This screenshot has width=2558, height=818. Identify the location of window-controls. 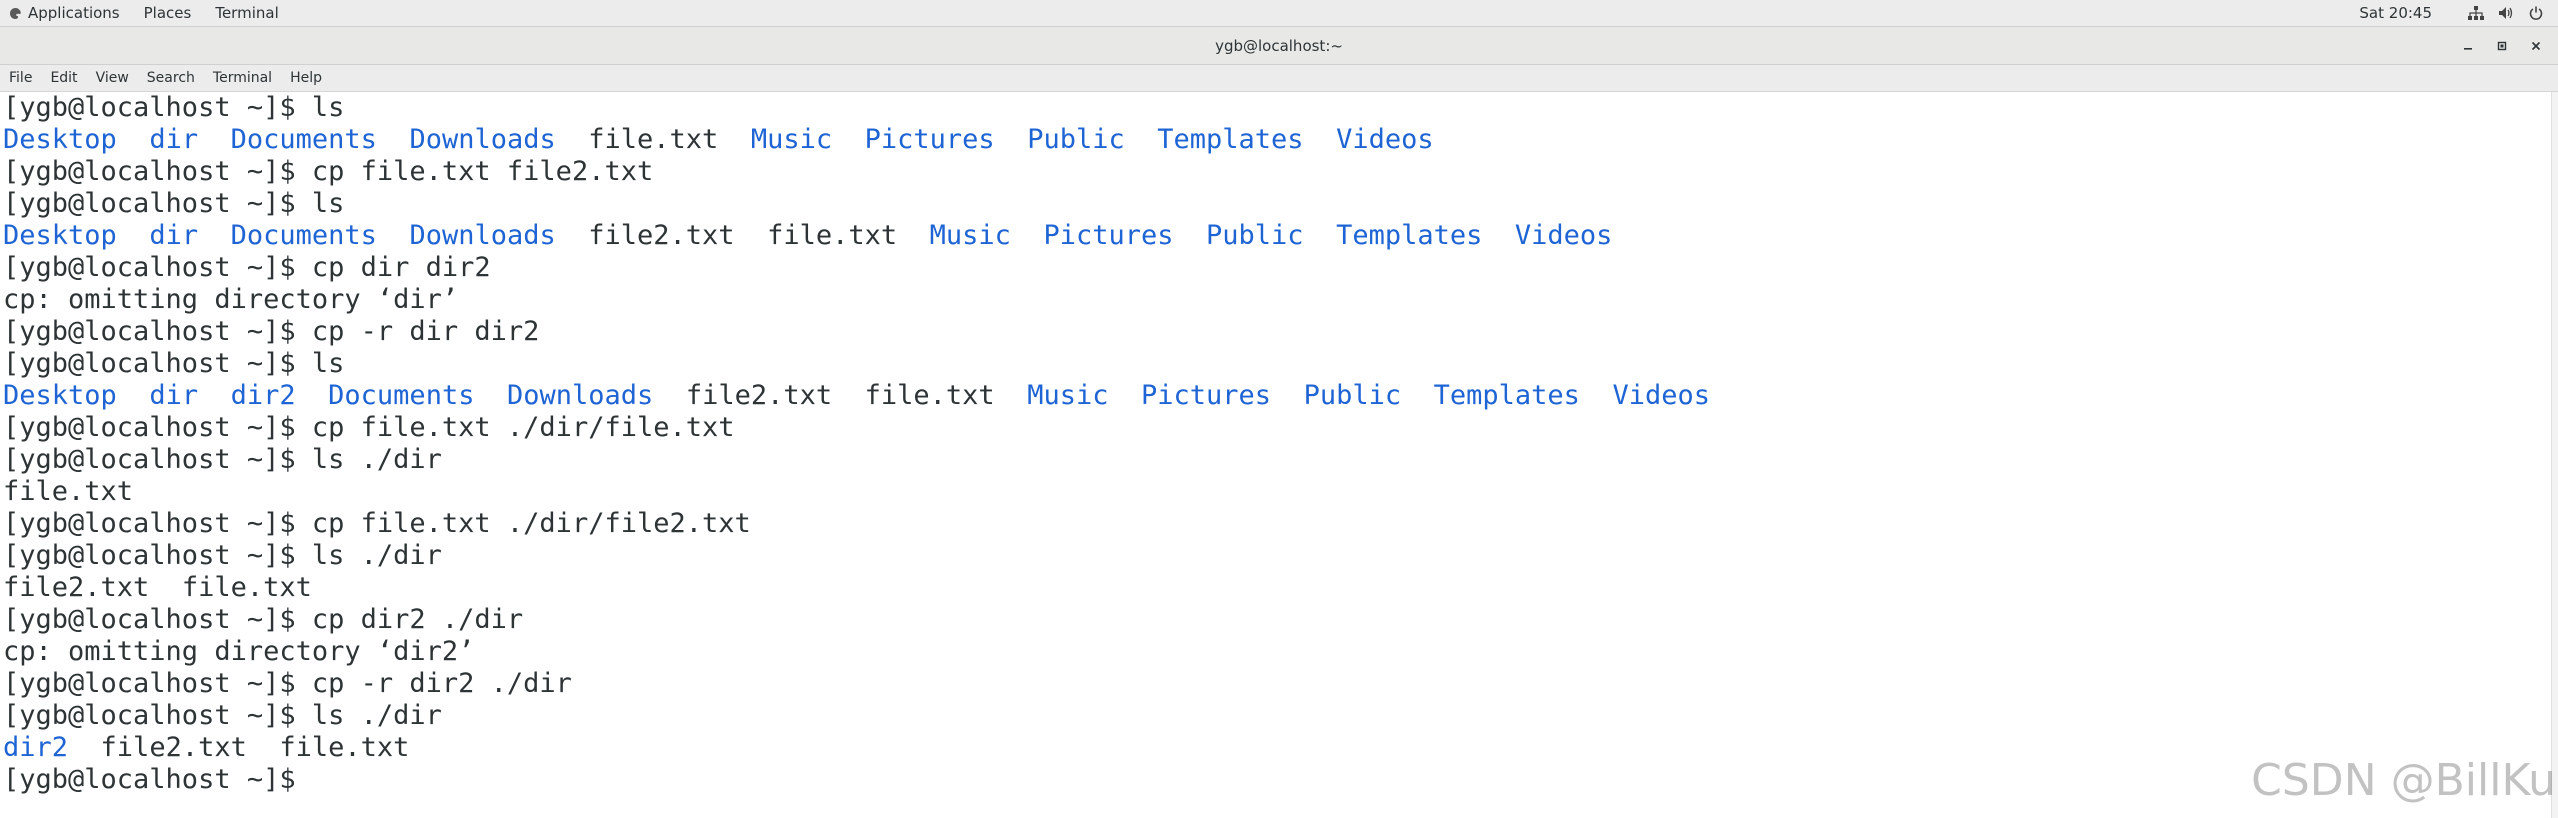
(2497, 45).